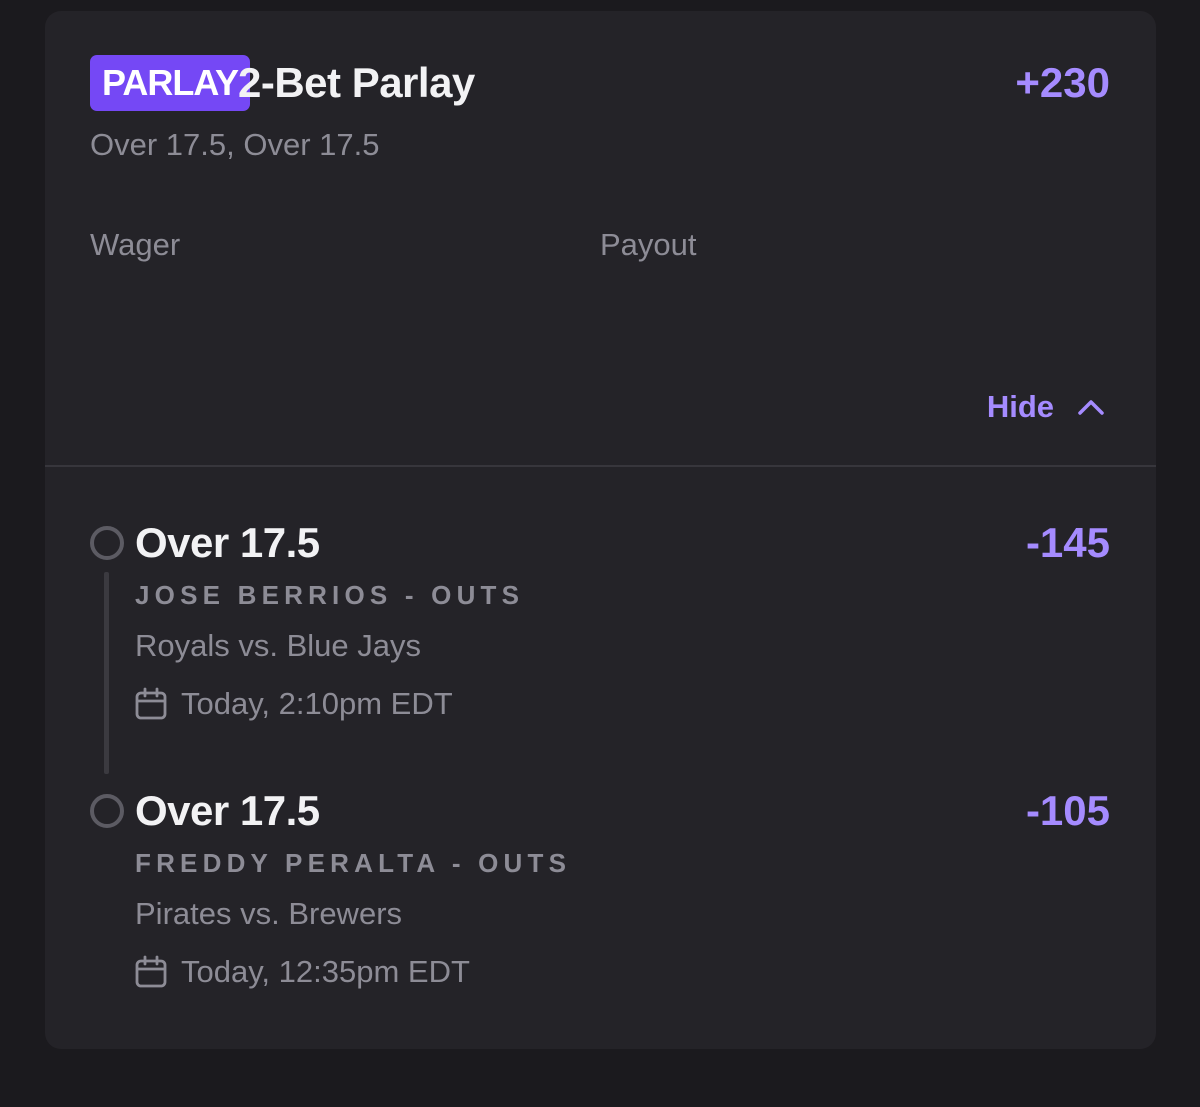 The height and width of the screenshot is (1107, 1200). I want to click on leg-time-row: Today, 2:10pm EDT, so click(294, 704).